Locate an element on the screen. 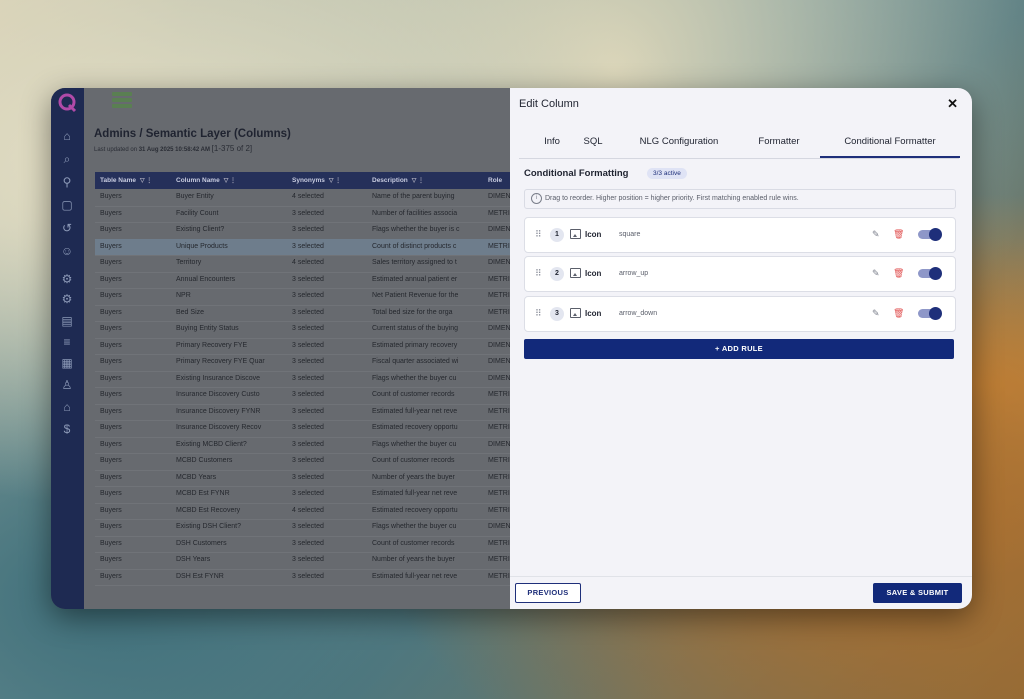 This screenshot has width=1024, height=699. image-icon is located at coordinates (575, 273).